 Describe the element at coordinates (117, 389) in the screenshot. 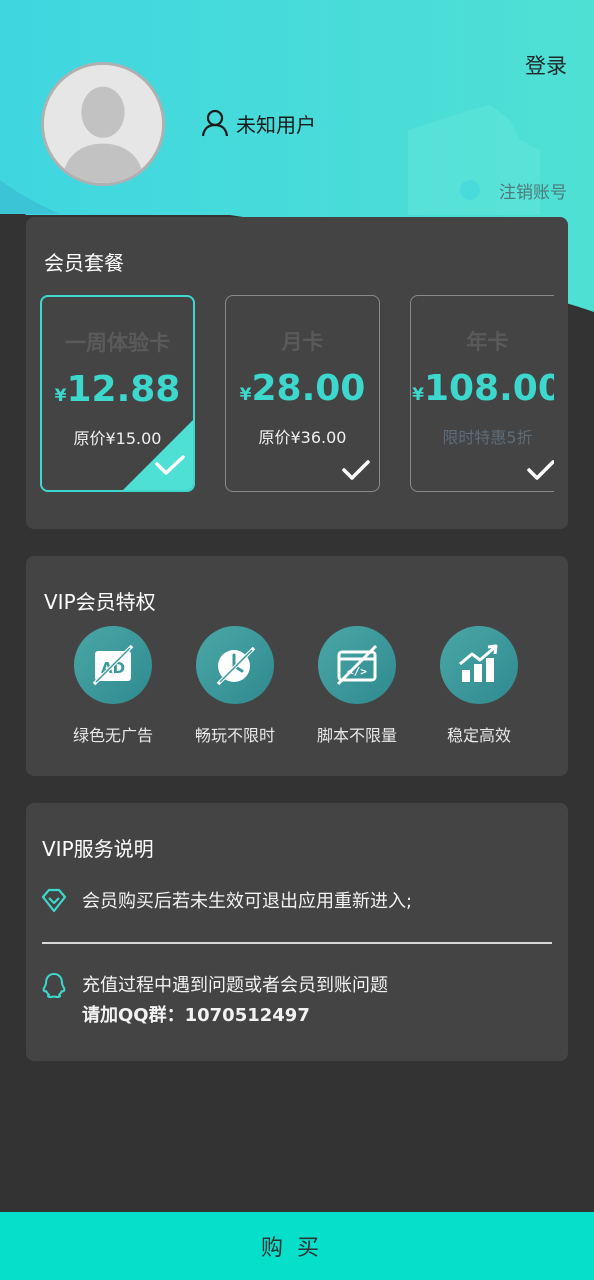

I see `package-price: ¥12.88` at that location.